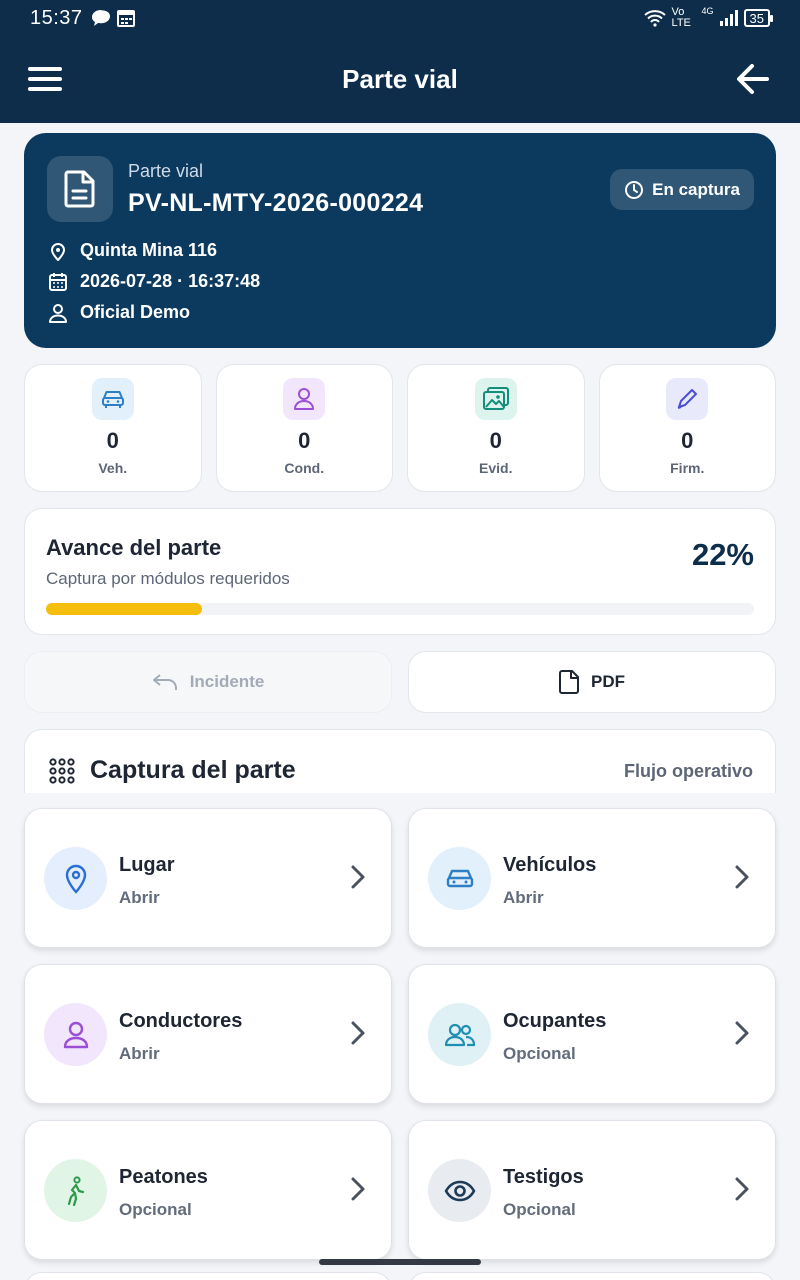 This screenshot has height=1280, width=800. What do you see at coordinates (459, 1034) in the screenshot?
I see `users-icon` at bounding box center [459, 1034].